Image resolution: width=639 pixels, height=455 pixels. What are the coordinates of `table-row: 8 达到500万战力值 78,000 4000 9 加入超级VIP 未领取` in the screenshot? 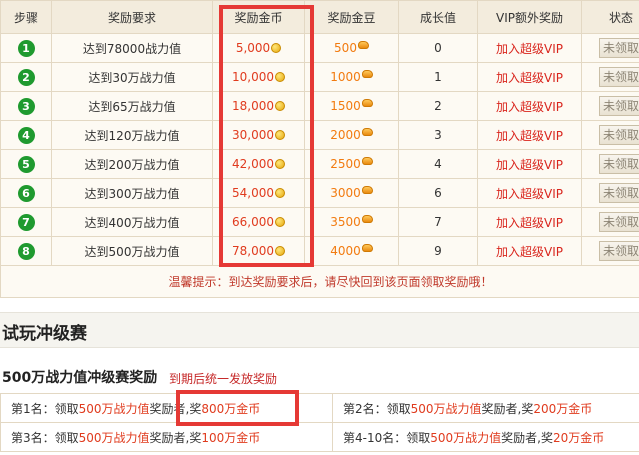 It's located at (319, 251).